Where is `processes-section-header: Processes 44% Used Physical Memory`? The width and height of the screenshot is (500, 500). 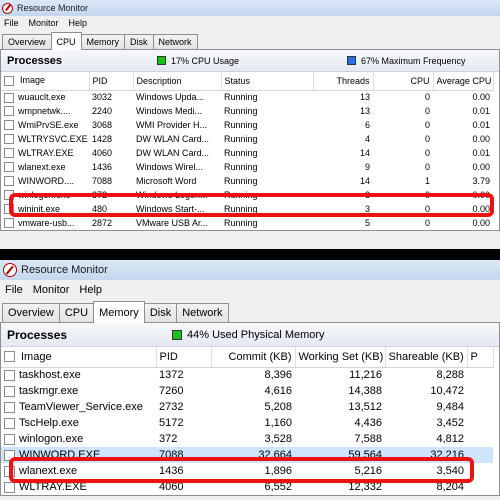
processes-section-header: Processes 44% Used Physical Memory is located at coordinates (250, 335).